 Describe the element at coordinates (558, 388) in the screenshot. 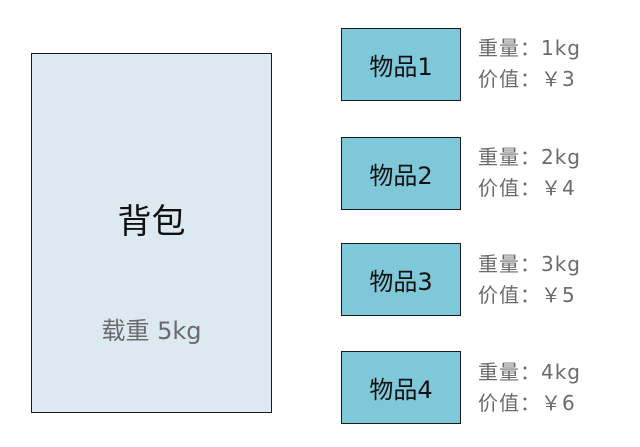

I see `item-info-4: 重量：4kg 价值：￥6` at that location.